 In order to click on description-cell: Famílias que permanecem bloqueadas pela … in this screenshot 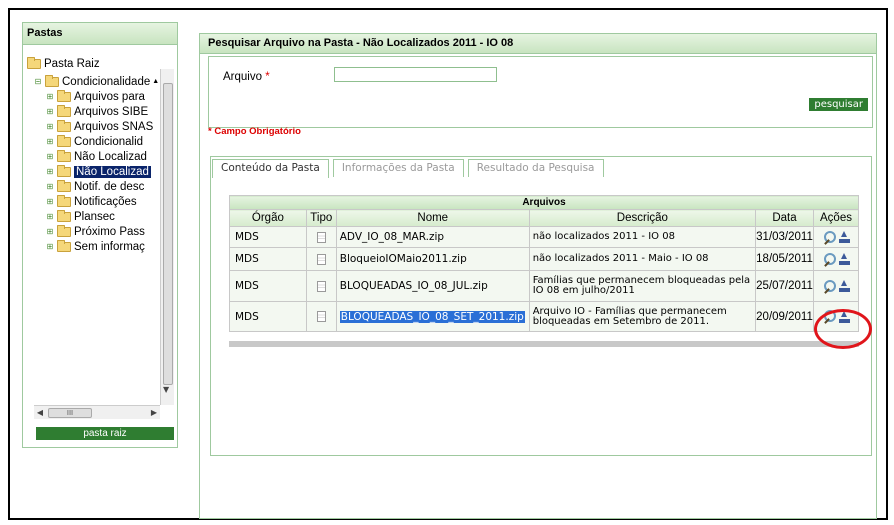, I will do `click(642, 286)`.